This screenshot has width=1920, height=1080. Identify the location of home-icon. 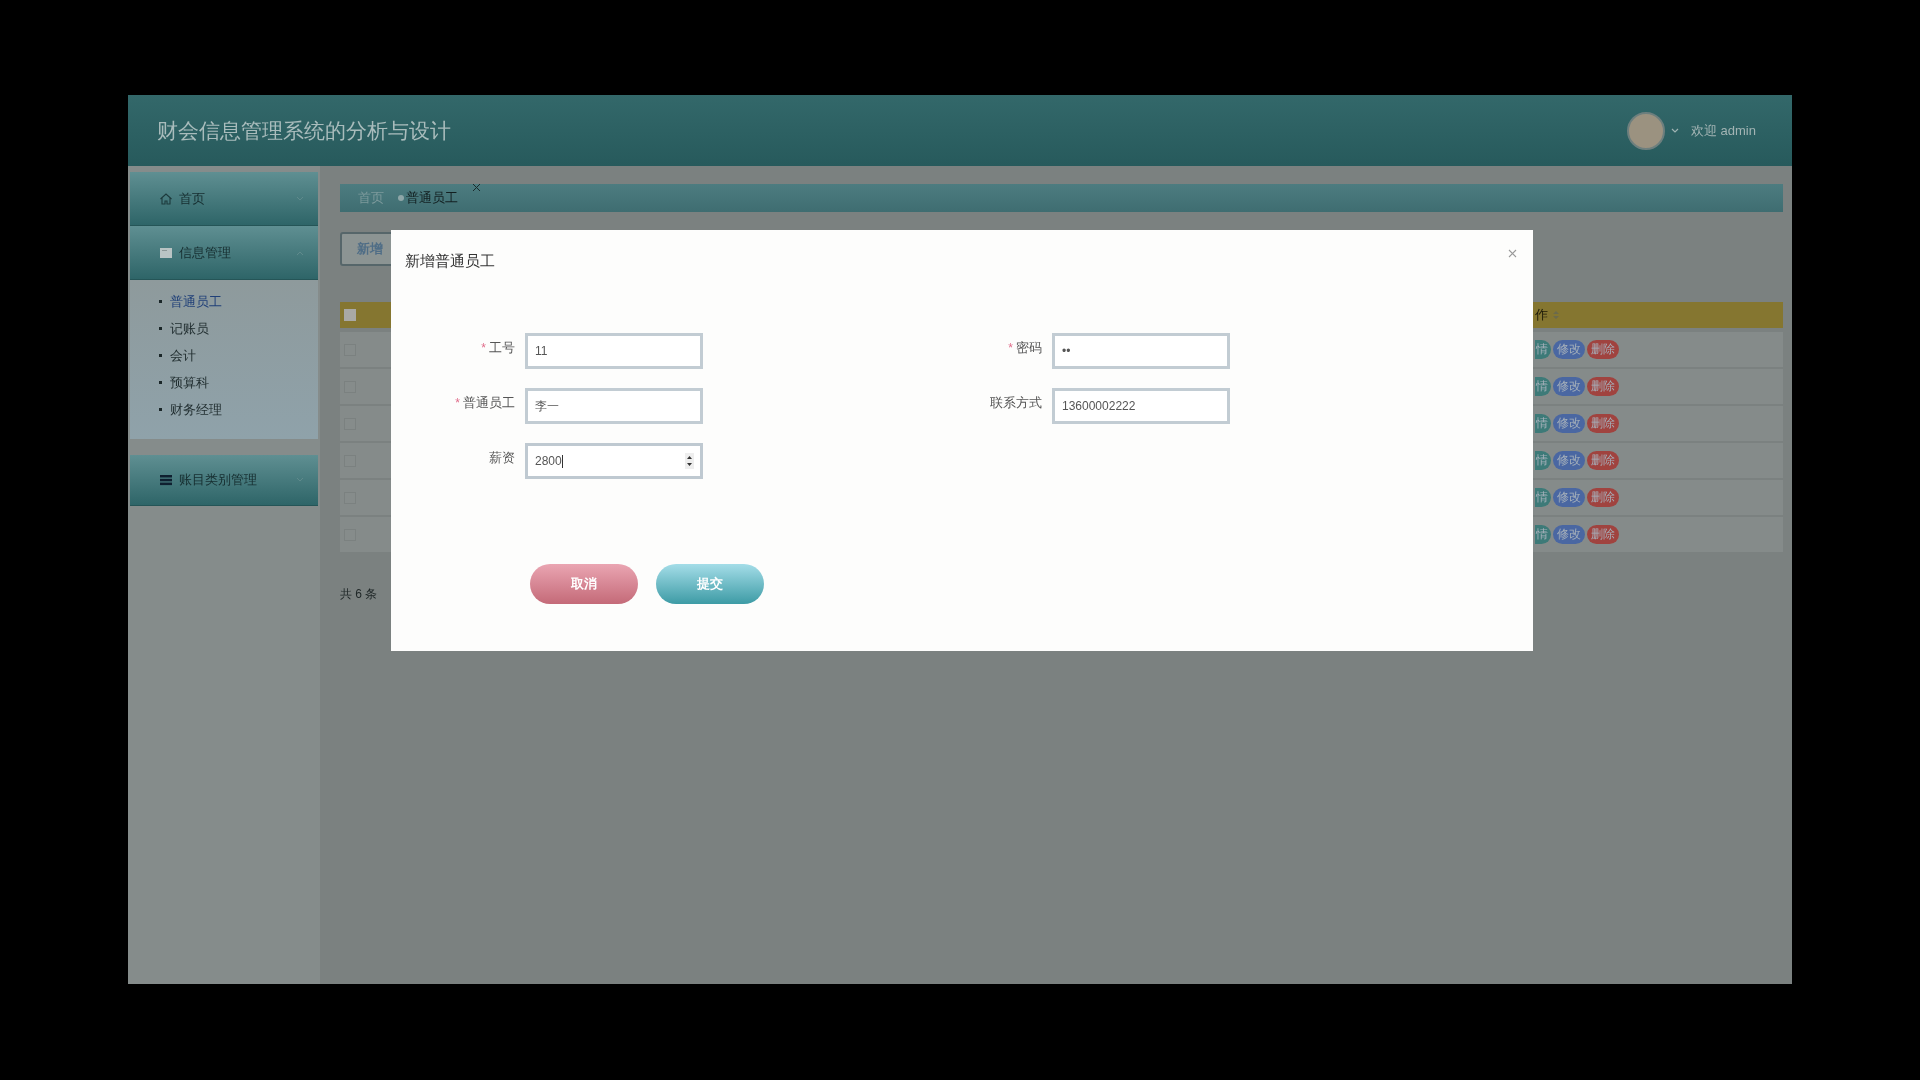
(166, 198).